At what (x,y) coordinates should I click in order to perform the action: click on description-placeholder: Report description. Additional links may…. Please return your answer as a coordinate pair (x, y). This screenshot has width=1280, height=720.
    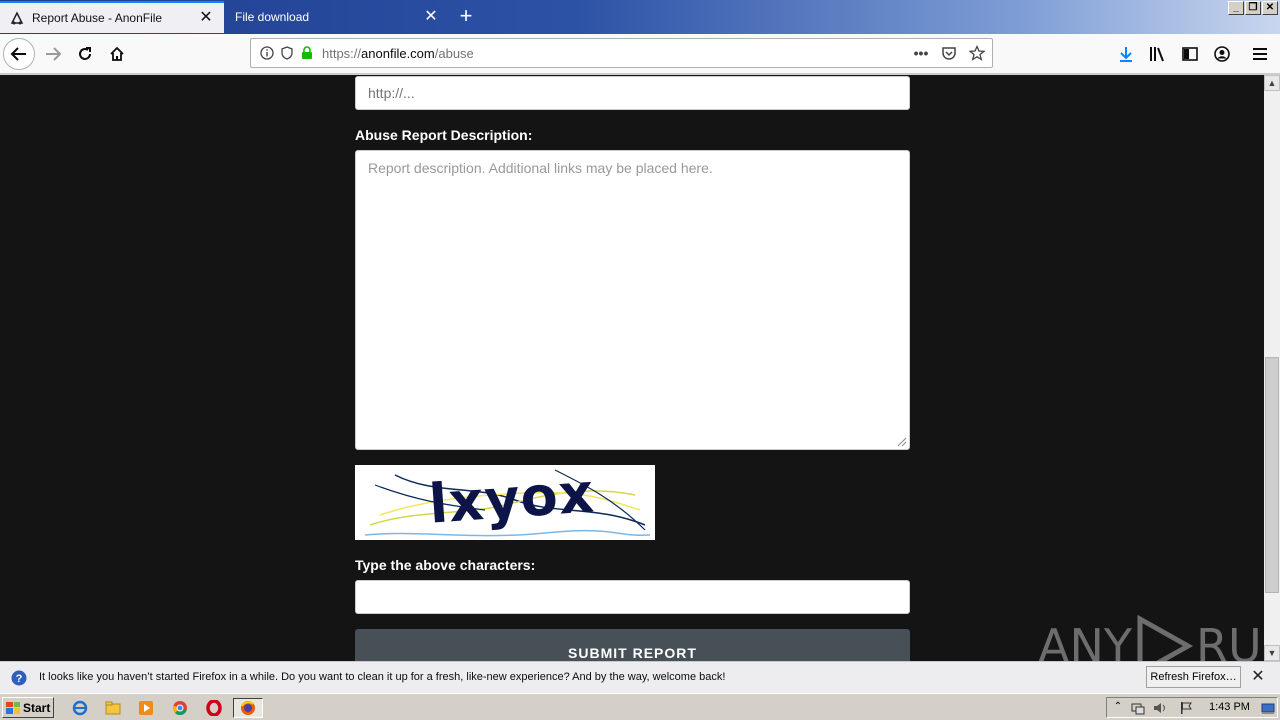
    Looking at the image, I should click on (540, 168).